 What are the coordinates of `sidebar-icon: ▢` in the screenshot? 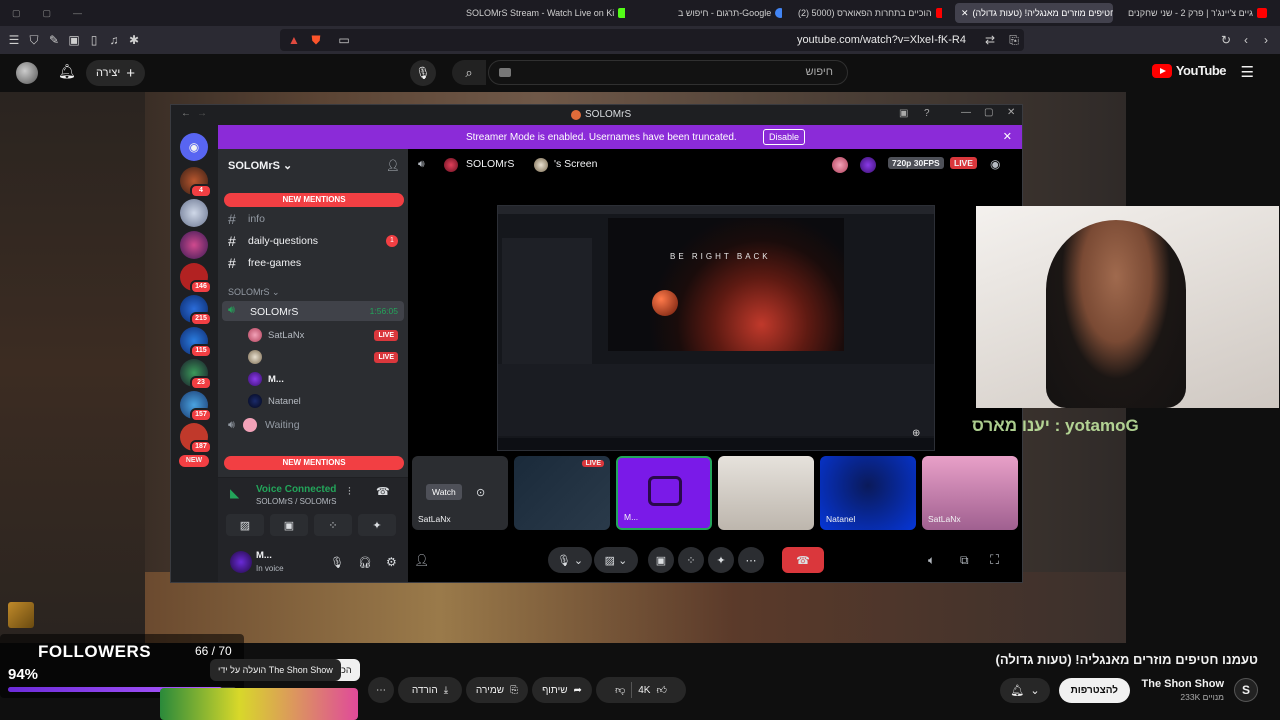 It's located at (16, 13).